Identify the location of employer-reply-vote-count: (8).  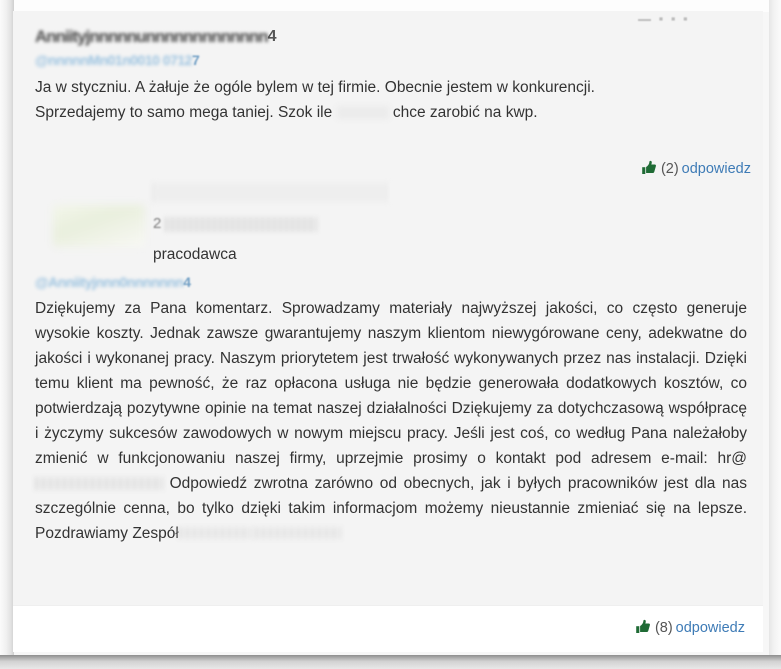
(663, 628).